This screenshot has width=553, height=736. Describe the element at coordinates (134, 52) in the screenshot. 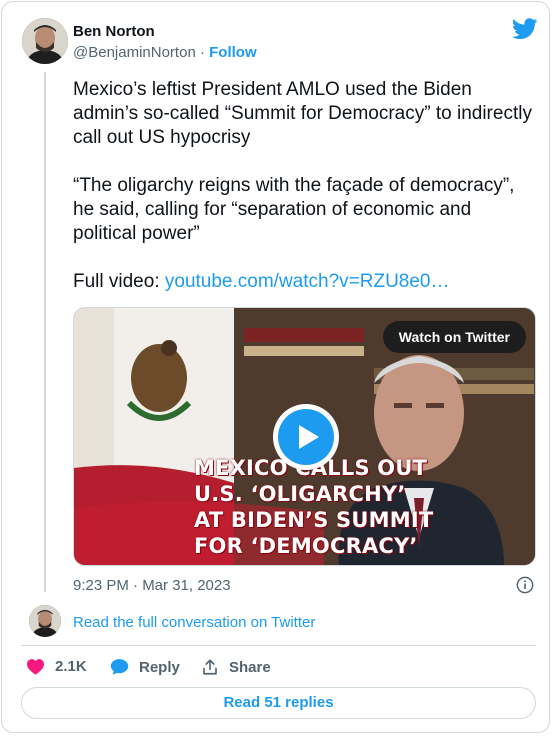

I see `author-handle: @BenjaminNorton` at that location.